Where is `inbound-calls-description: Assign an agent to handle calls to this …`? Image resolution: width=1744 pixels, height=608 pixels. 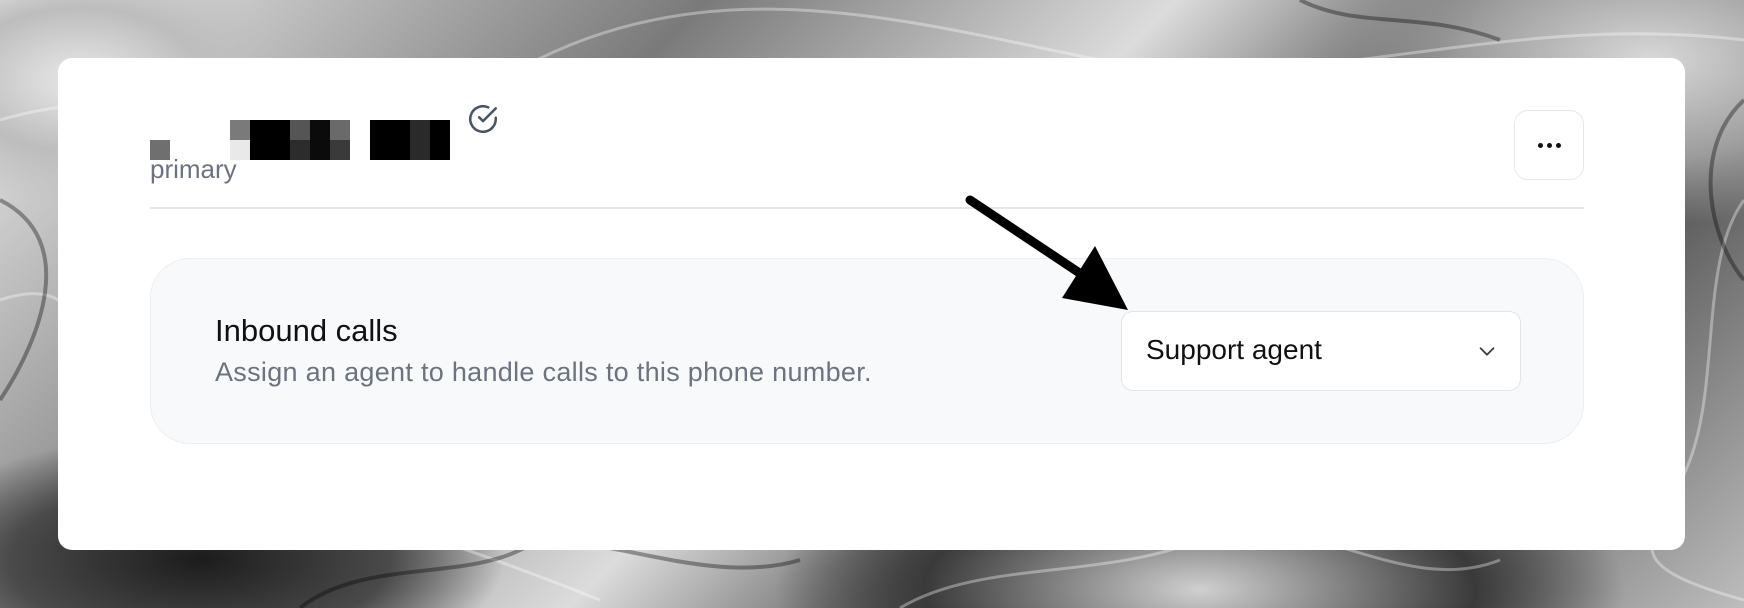
inbound-calls-description: Assign an agent to handle calls to this … is located at coordinates (543, 372).